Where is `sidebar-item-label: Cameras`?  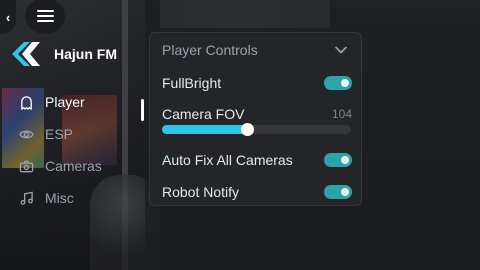
sidebar-item-label: Cameras is located at coordinates (73, 166).